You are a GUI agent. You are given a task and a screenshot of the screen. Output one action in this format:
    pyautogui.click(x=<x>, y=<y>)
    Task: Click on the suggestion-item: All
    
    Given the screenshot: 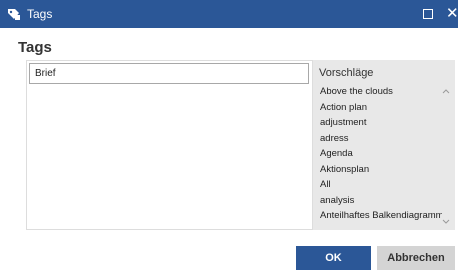 What is the action you would take?
    pyautogui.click(x=381, y=185)
    